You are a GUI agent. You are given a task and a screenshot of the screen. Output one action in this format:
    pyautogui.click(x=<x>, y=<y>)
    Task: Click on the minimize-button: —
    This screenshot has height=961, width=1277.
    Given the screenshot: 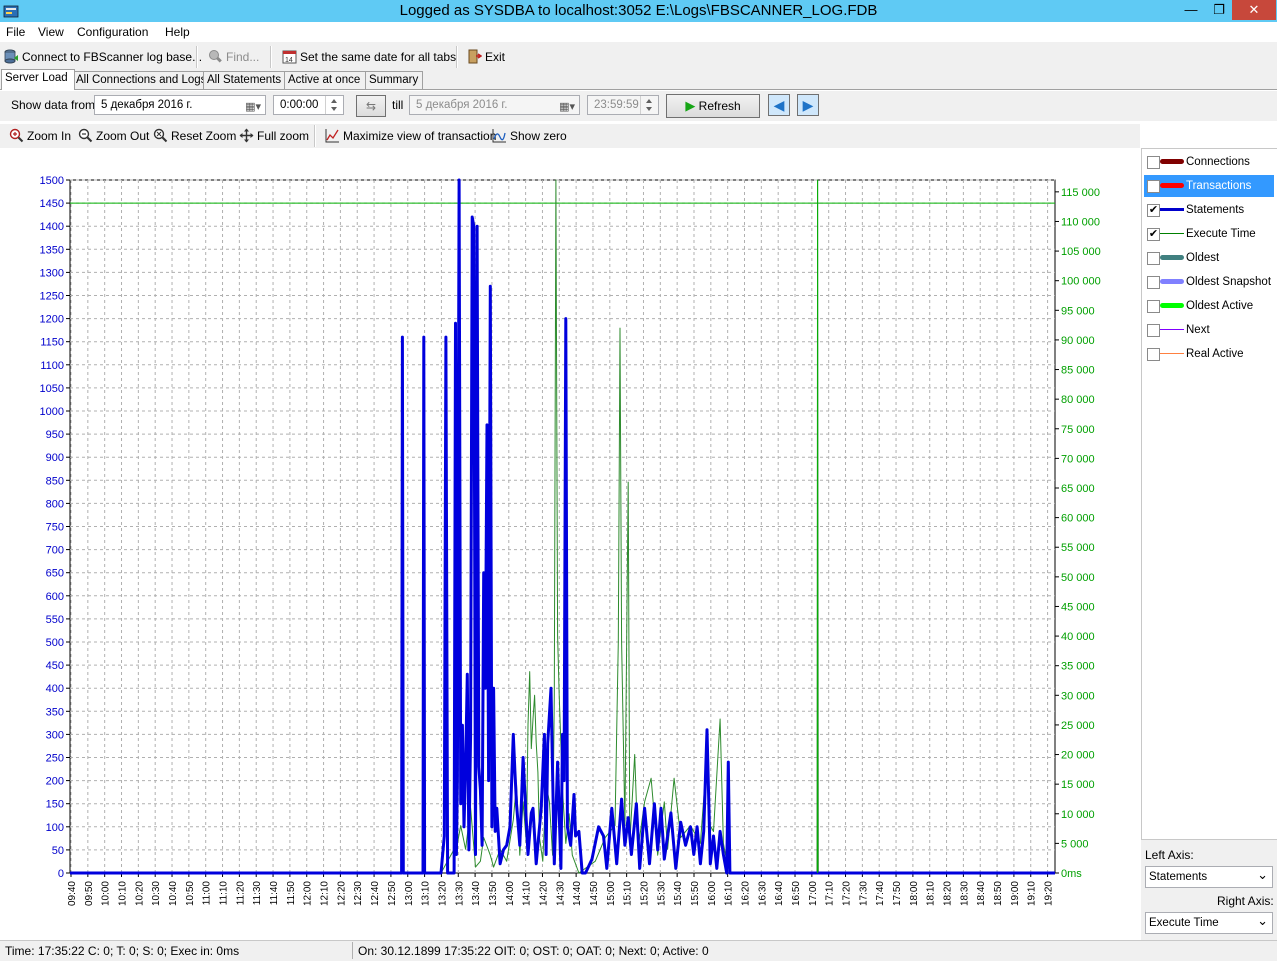 What is the action you would take?
    pyautogui.click(x=1191, y=10)
    